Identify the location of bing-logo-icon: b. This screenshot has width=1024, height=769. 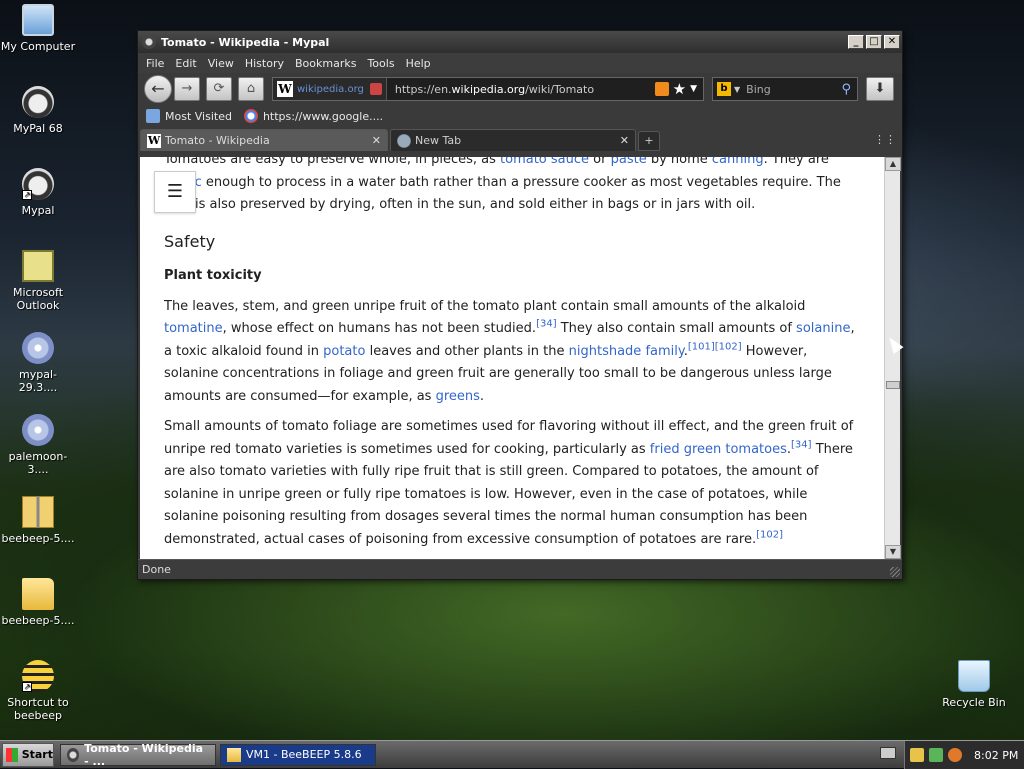
(724, 89).